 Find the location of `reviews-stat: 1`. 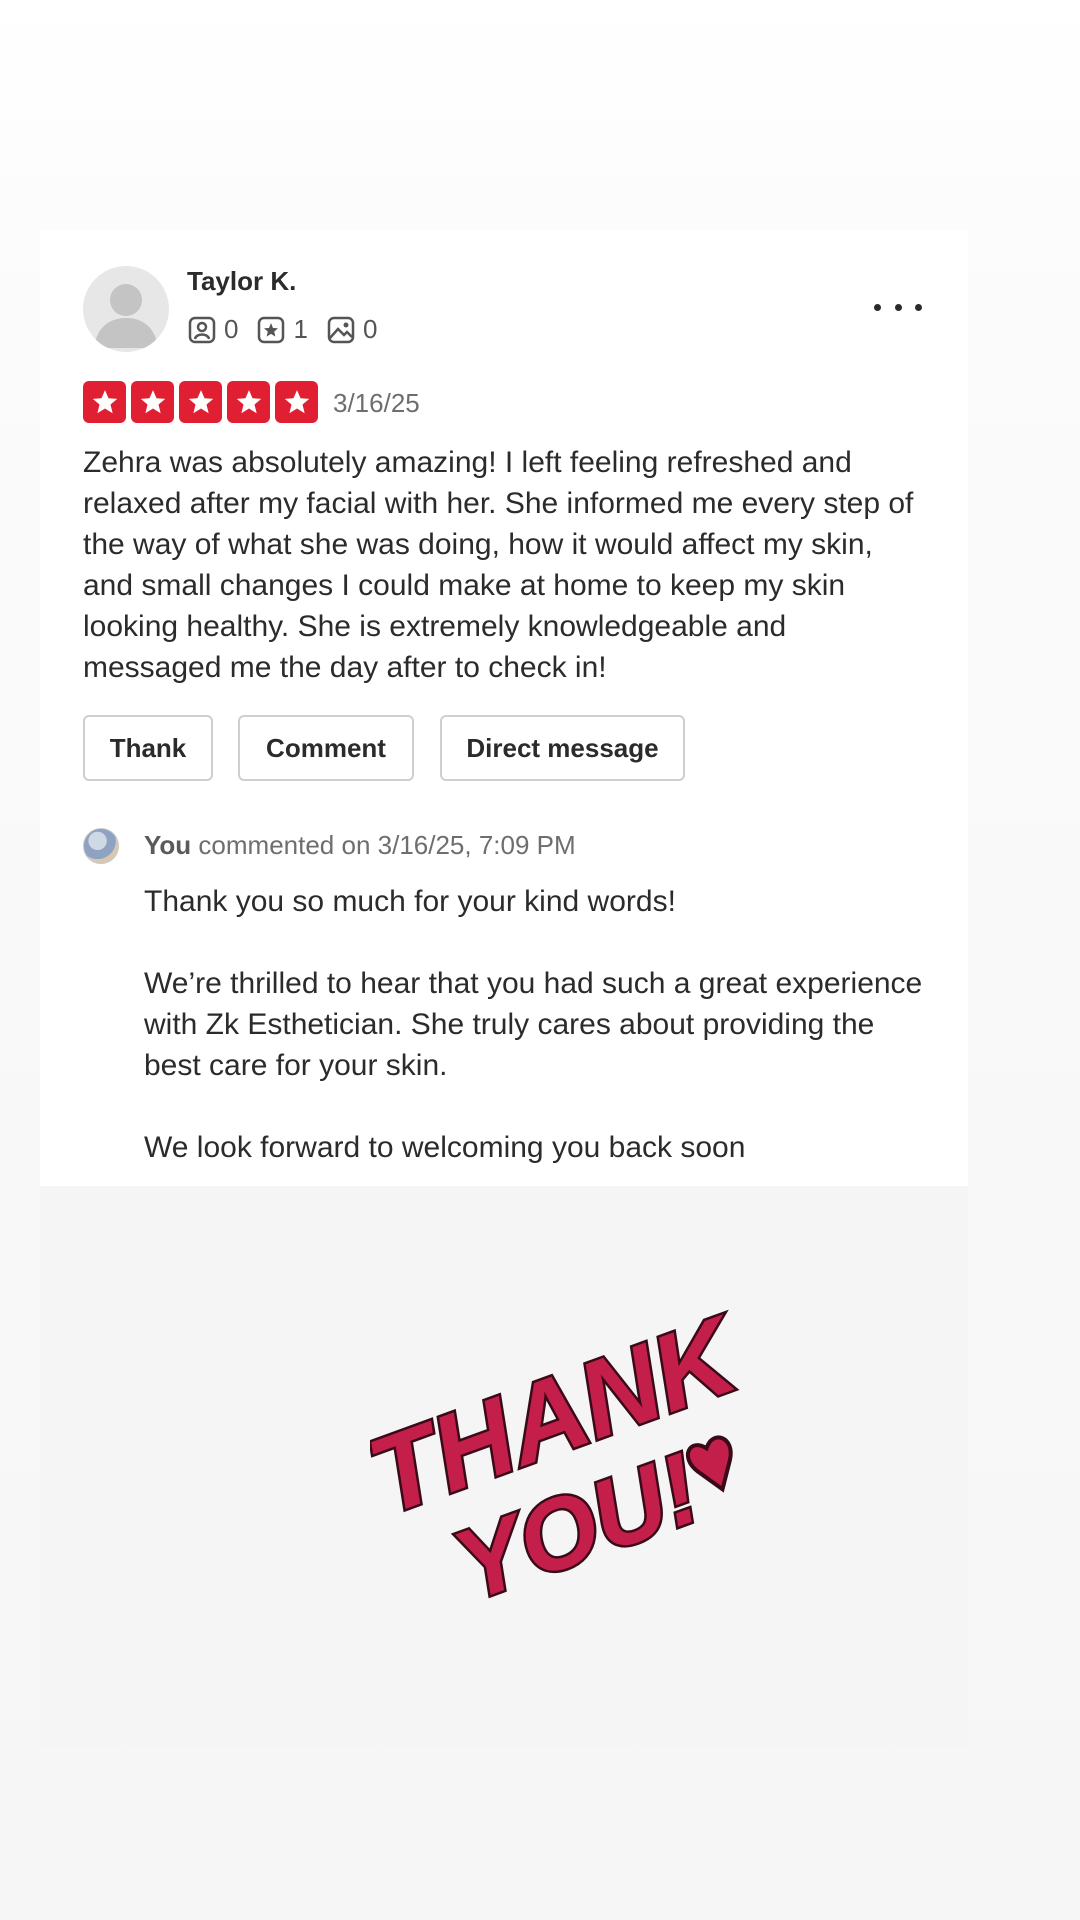

reviews-stat: 1 is located at coordinates (282, 329).